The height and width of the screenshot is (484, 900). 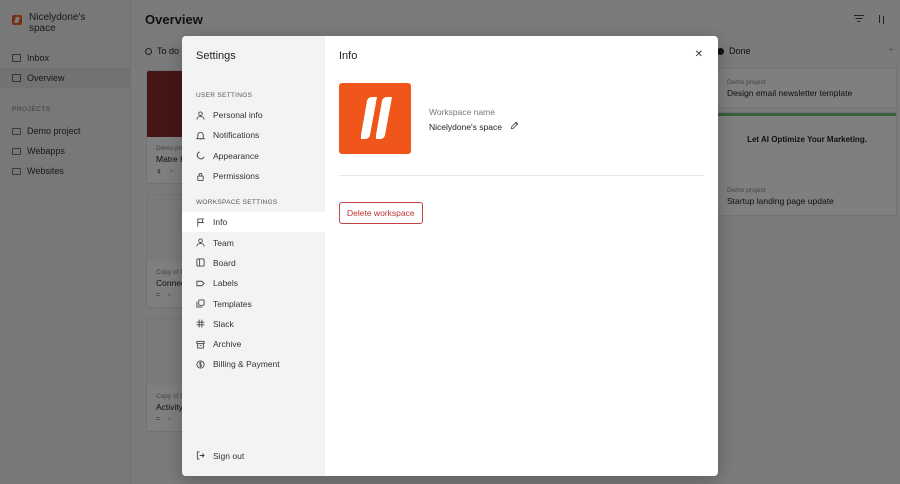 I want to click on label-icon, so click(x=200, y=283).